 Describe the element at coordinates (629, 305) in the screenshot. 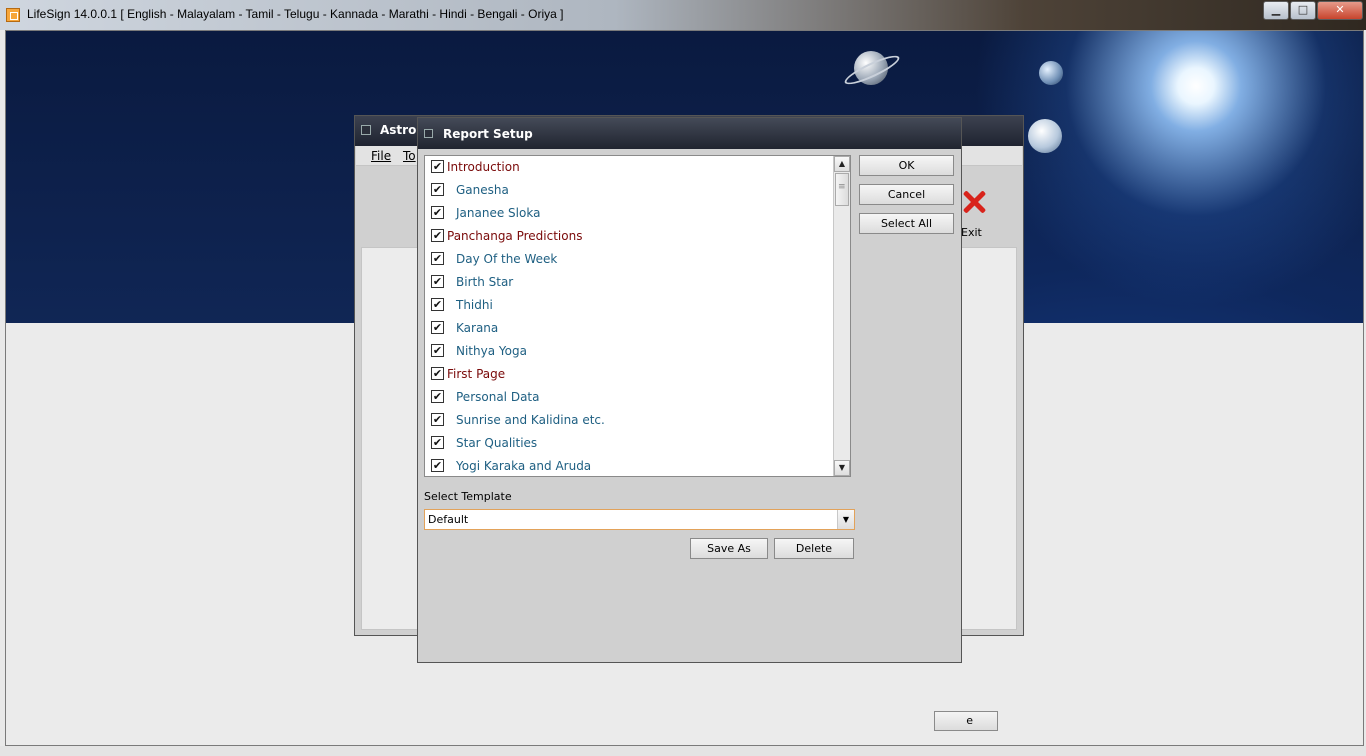

I see `report-item: ✔ Thidhi` at that location.